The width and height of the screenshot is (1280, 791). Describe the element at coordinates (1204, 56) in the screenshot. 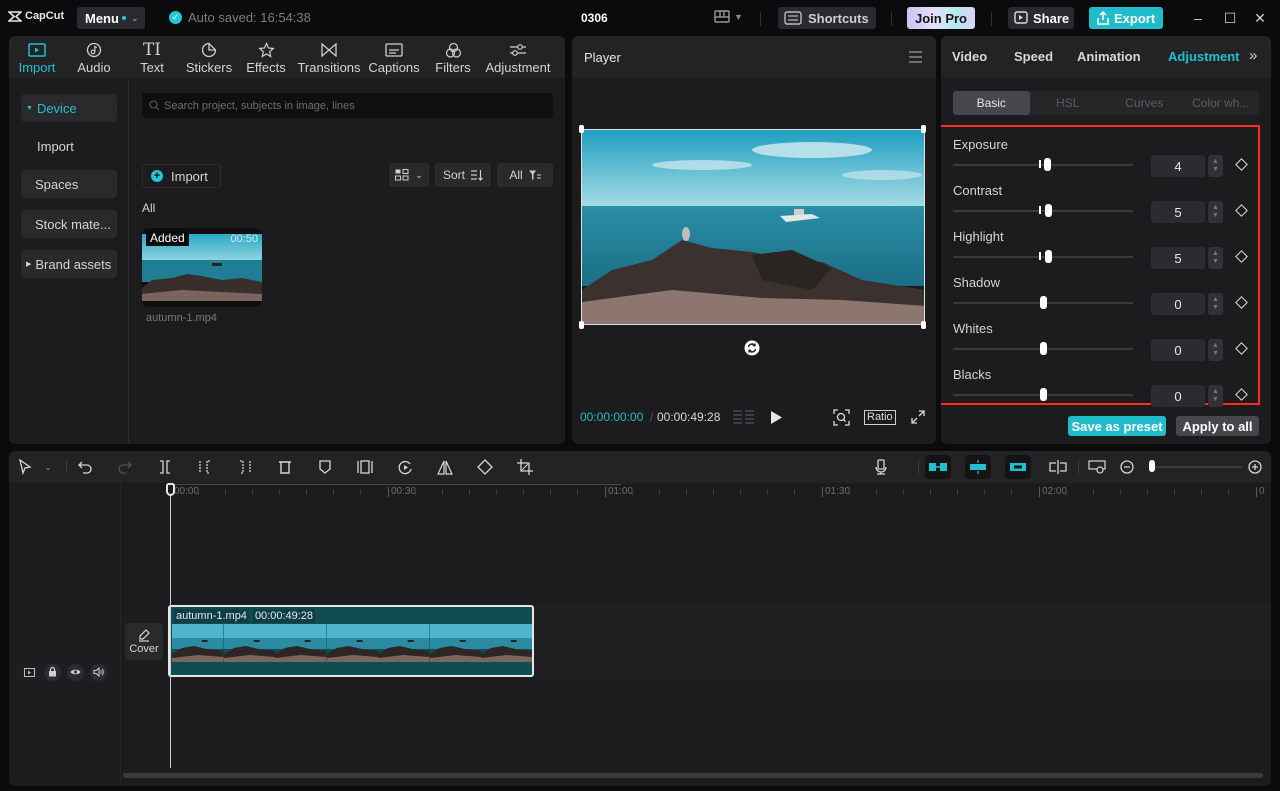

I see `tab-adjustment: Adjustment` at that location.